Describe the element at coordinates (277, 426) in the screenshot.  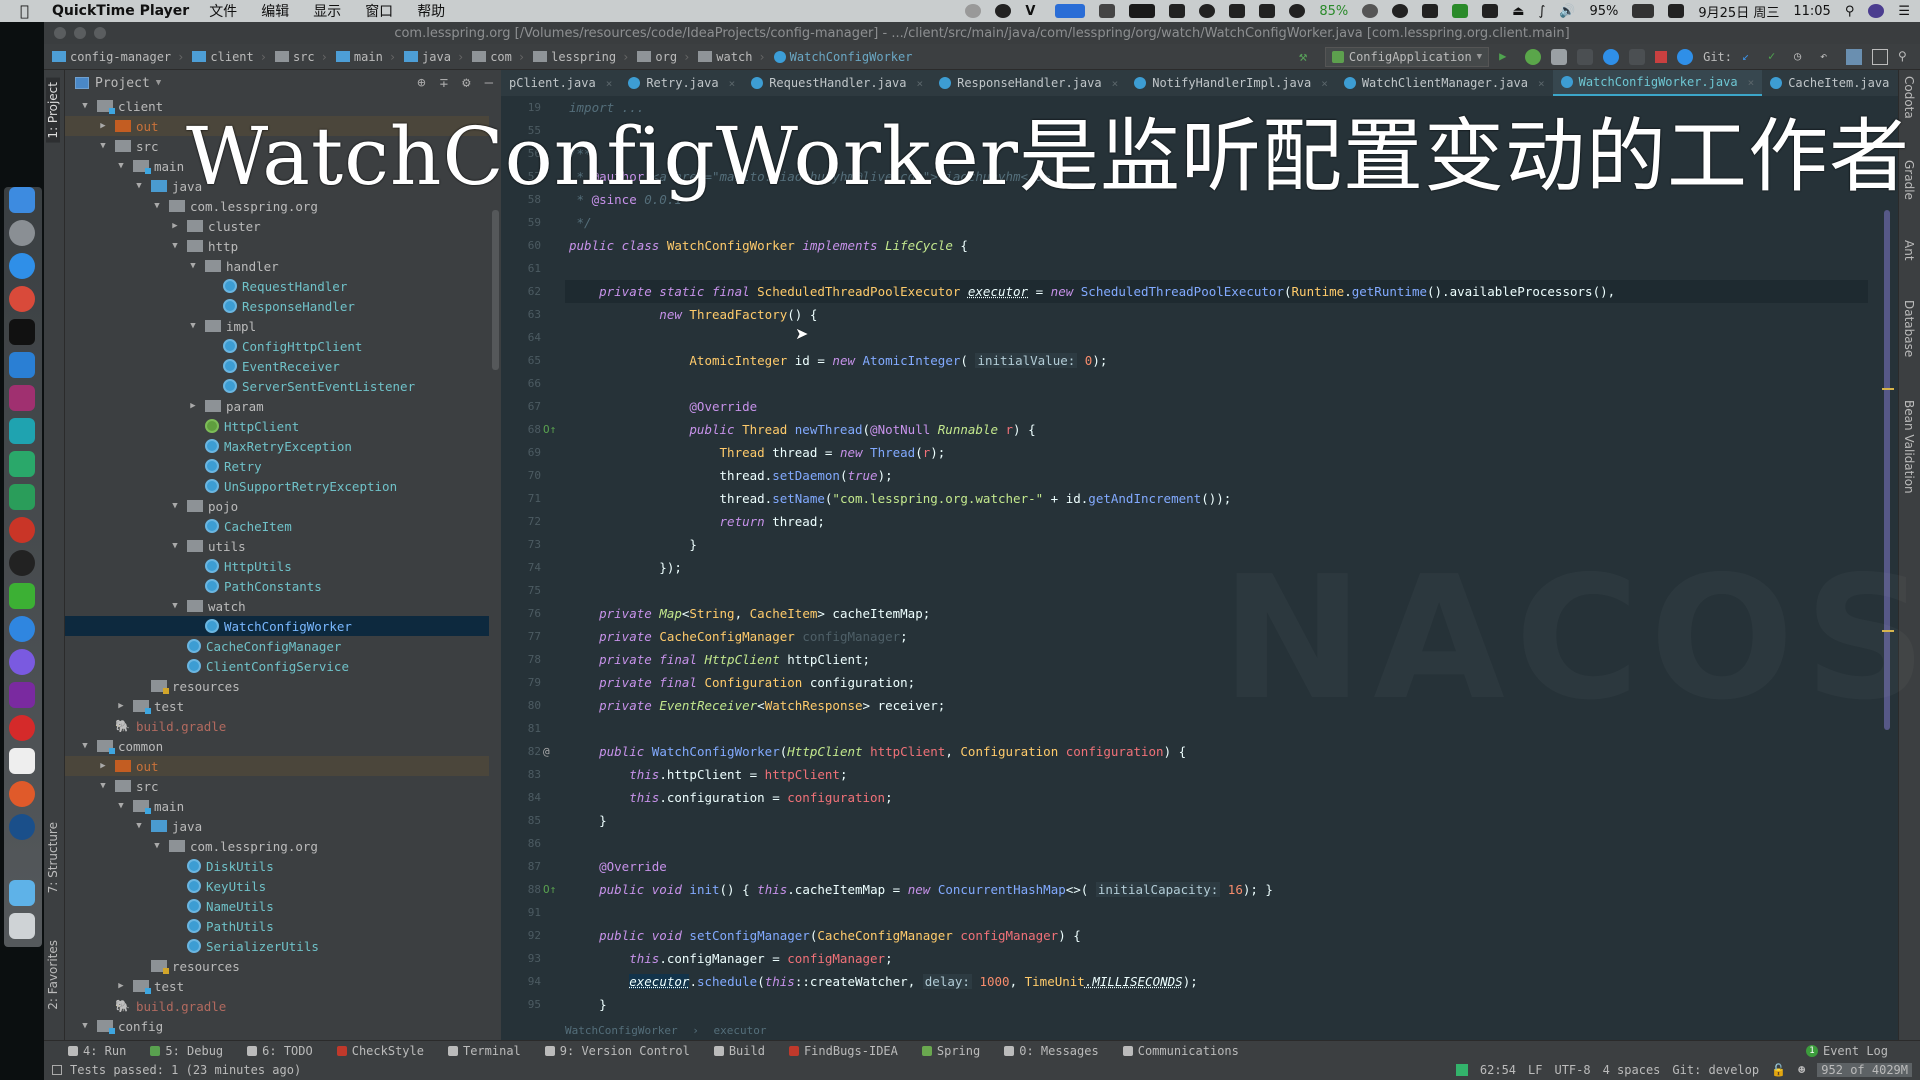
I see `tree-item-httpclient: ▶HttpClient` at that location.